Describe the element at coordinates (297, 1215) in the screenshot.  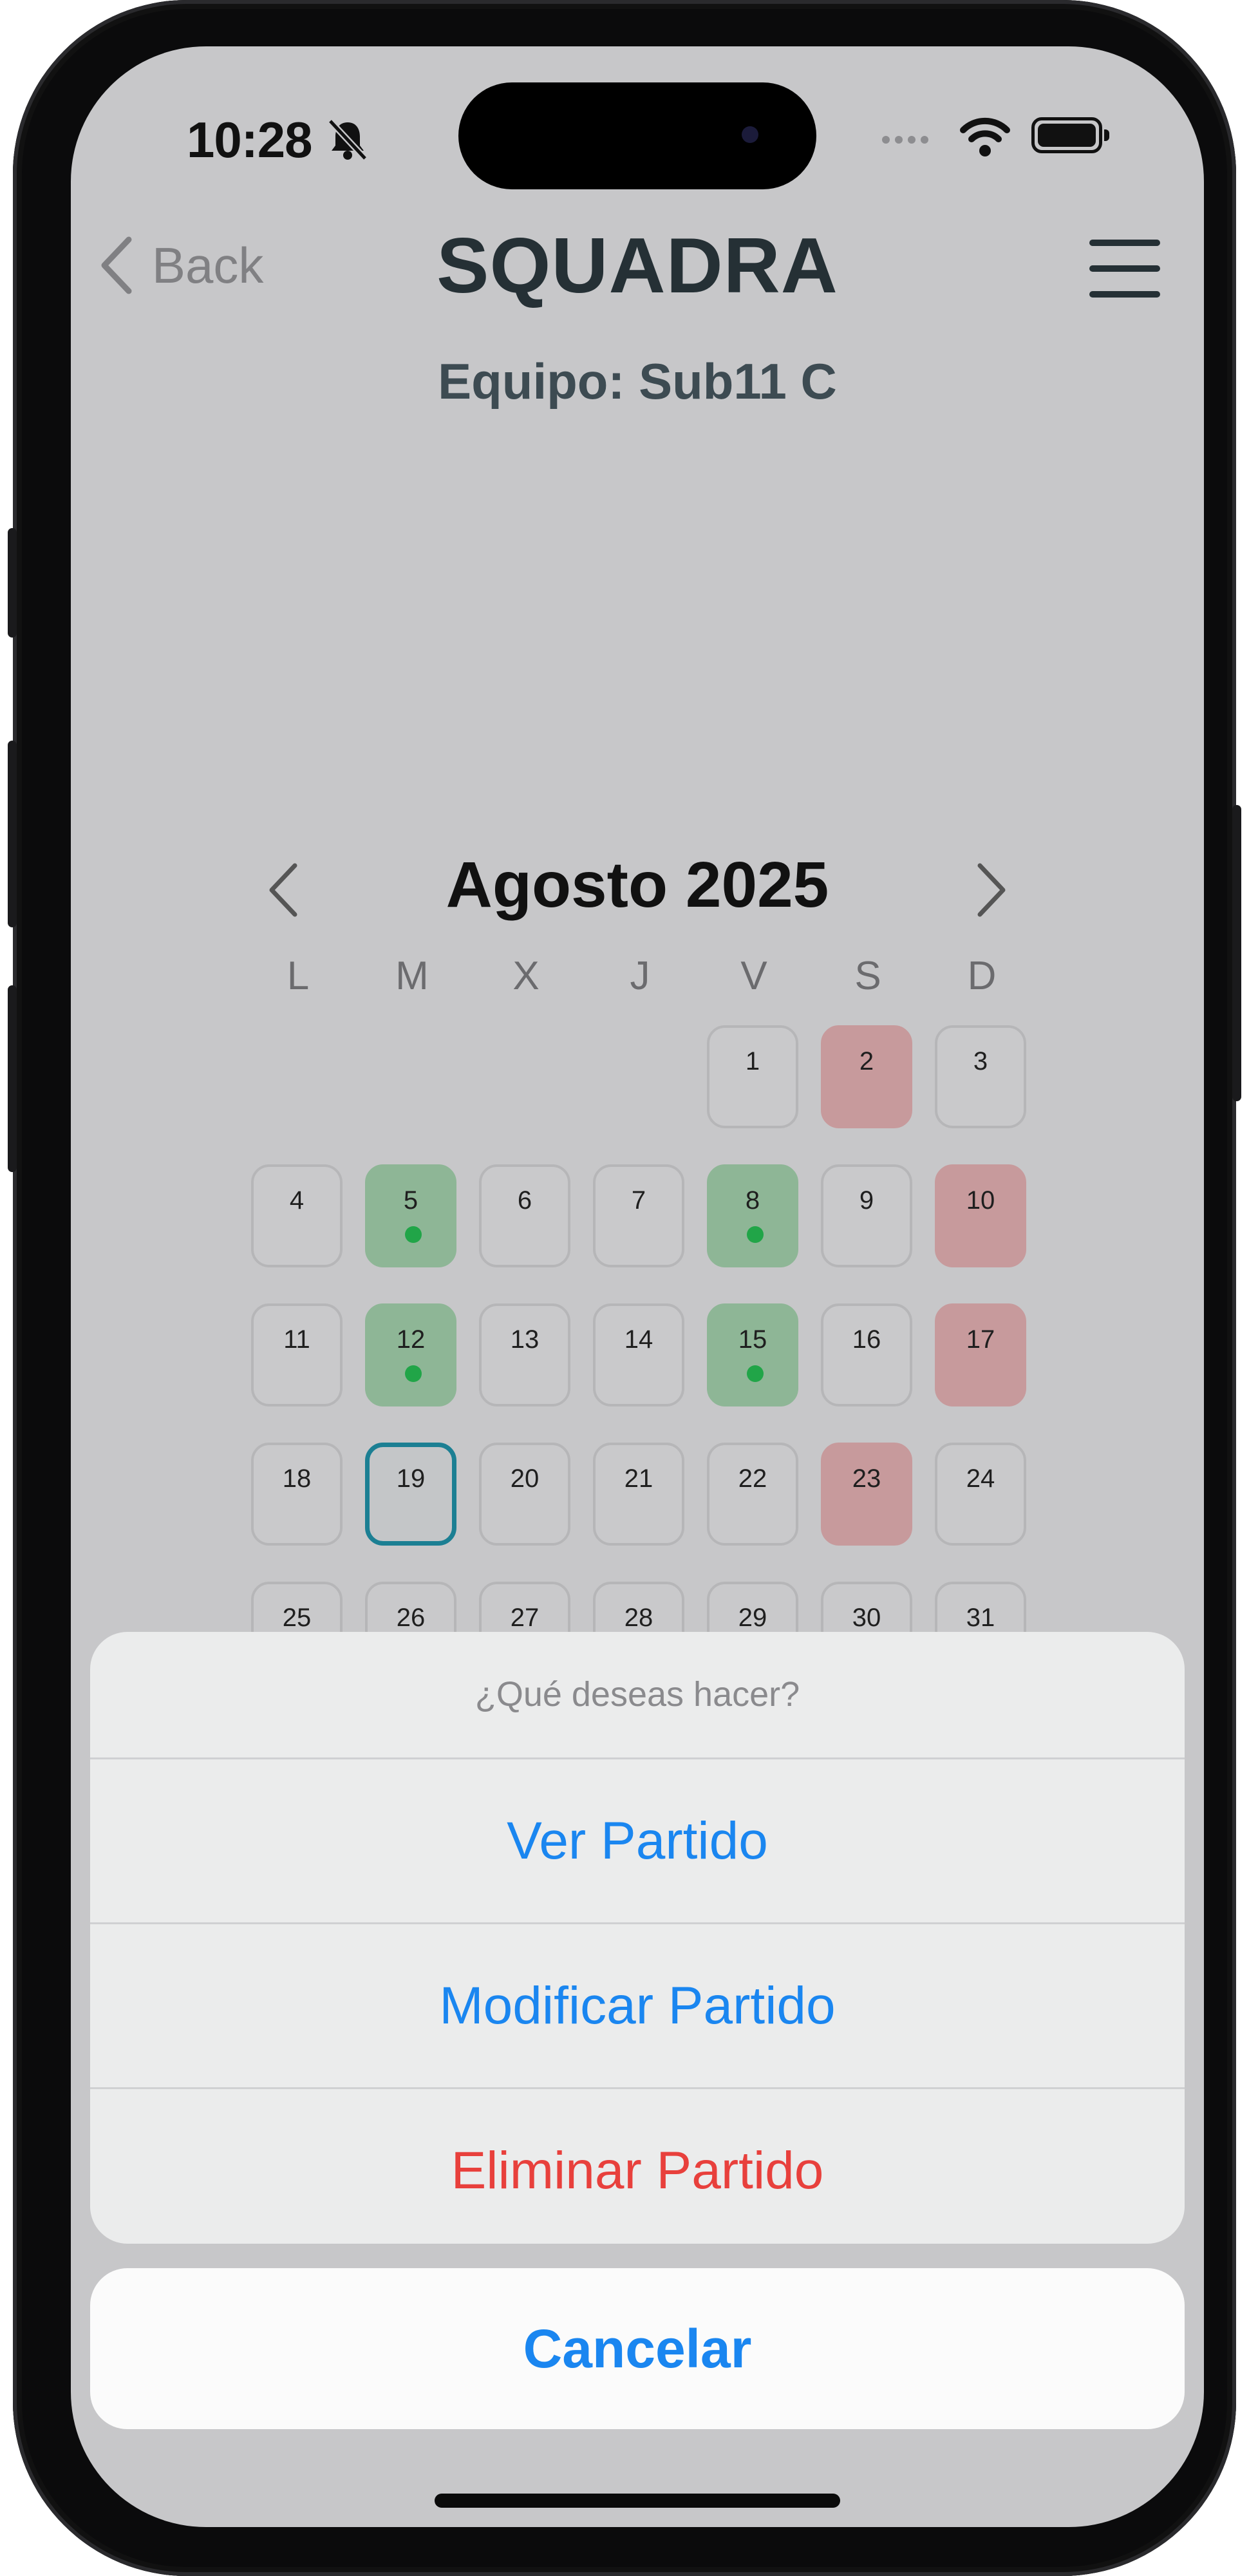
I see `calendar-day: 4` at that location.